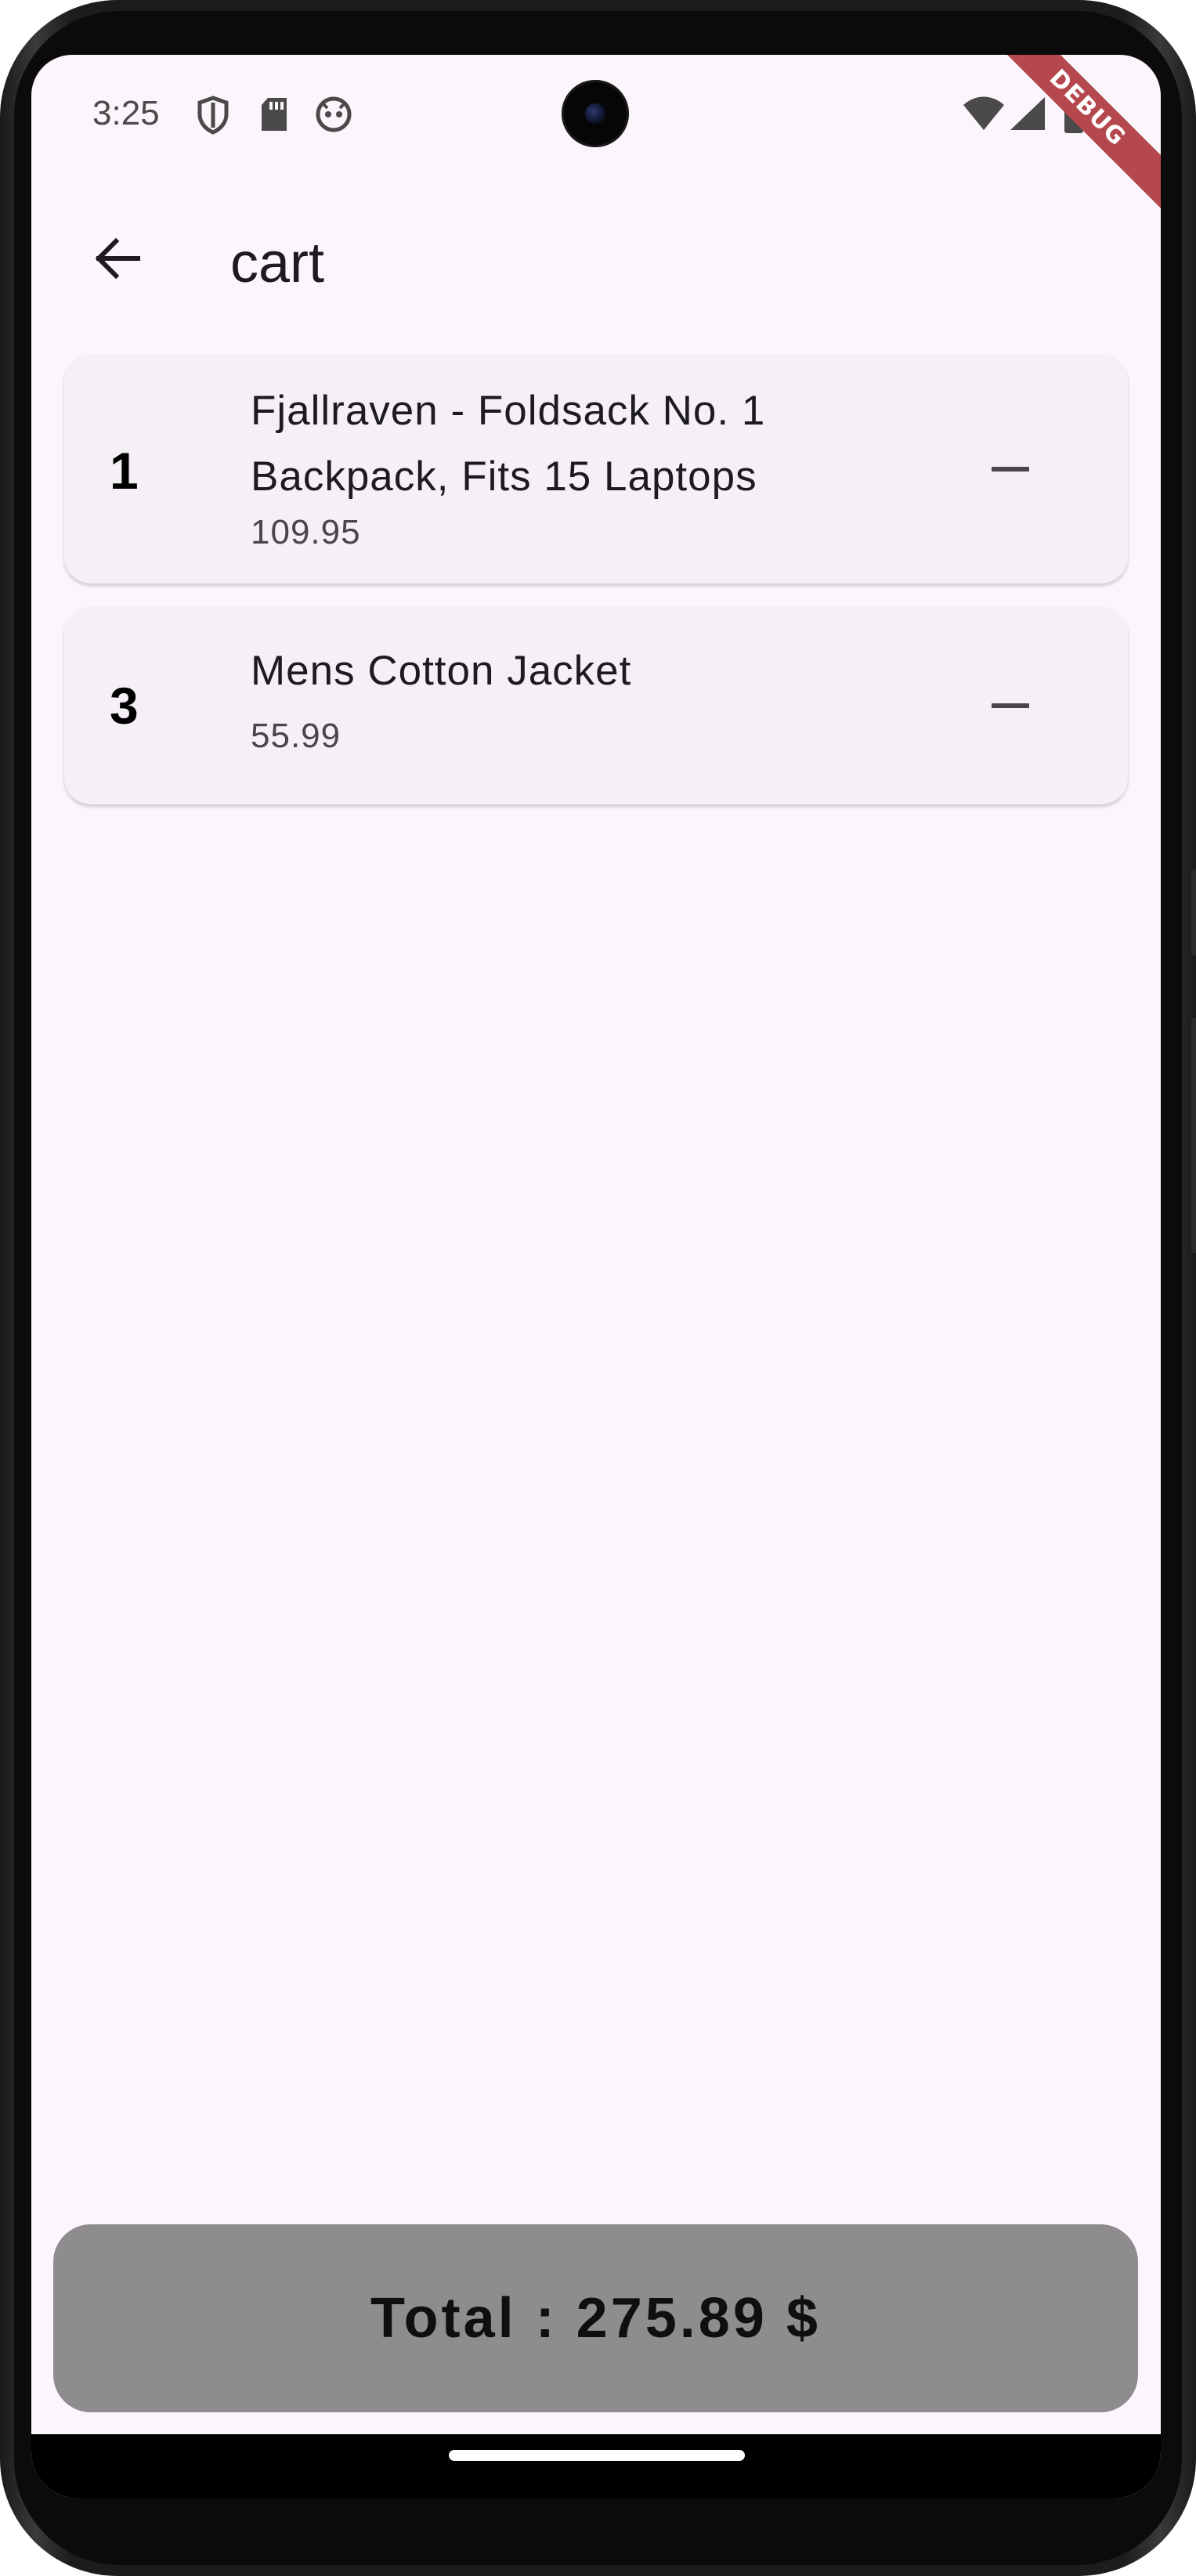 This screenshot has width=1196, height=2576. Describe the element at coordinates (595, 113) in the screenshot. I see `front-camera` at that location.